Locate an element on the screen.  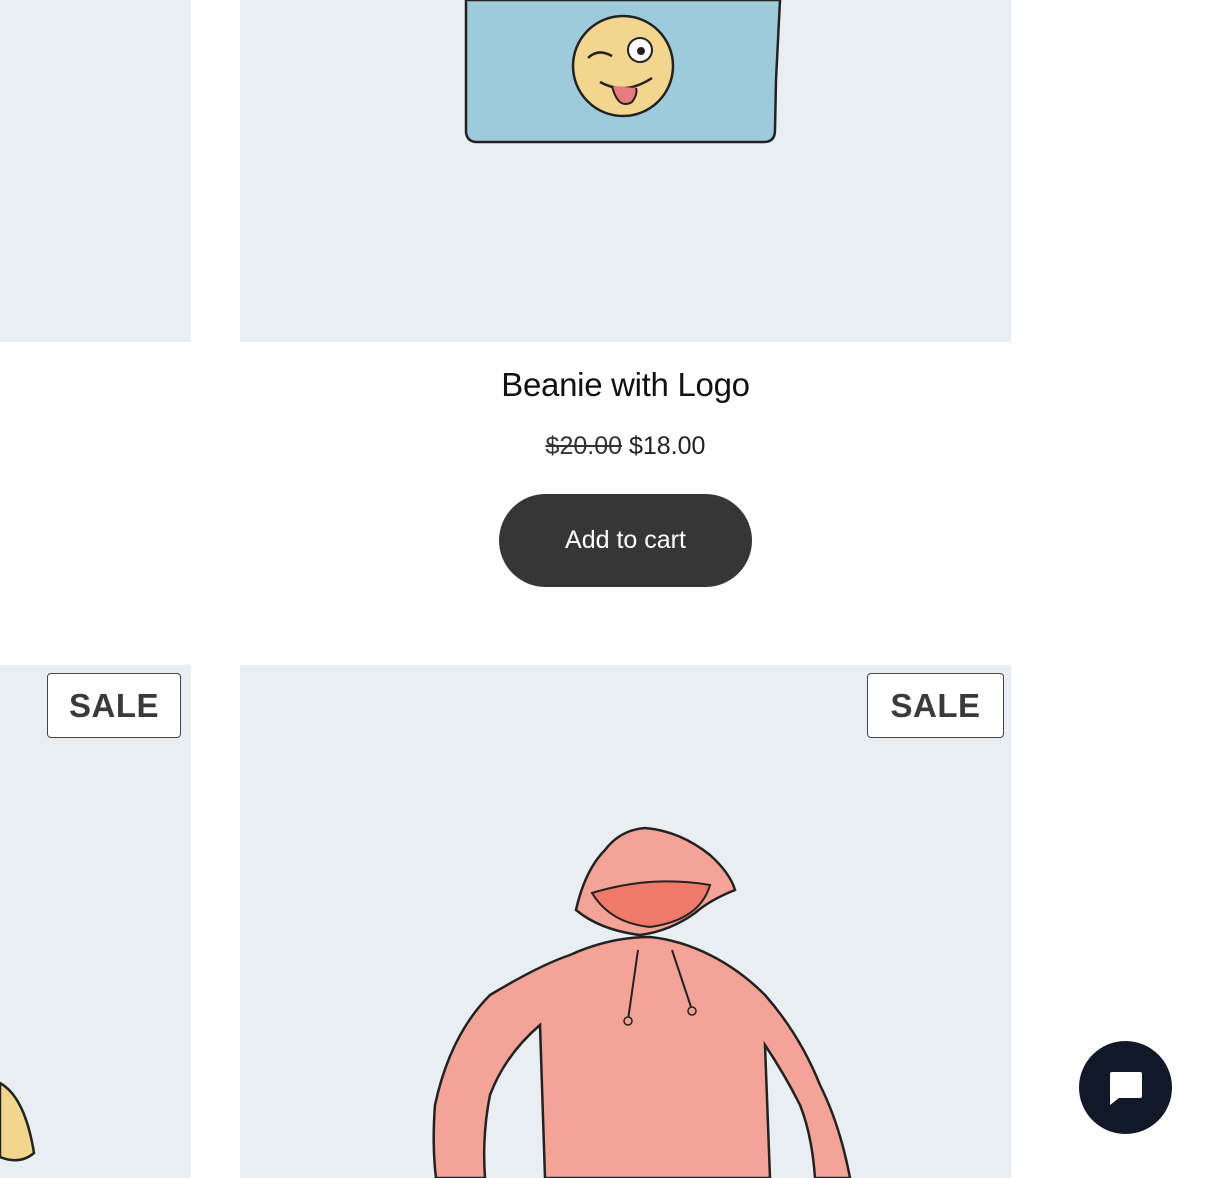
sale-badge-main: SALE is located at coordinates (935, 705).